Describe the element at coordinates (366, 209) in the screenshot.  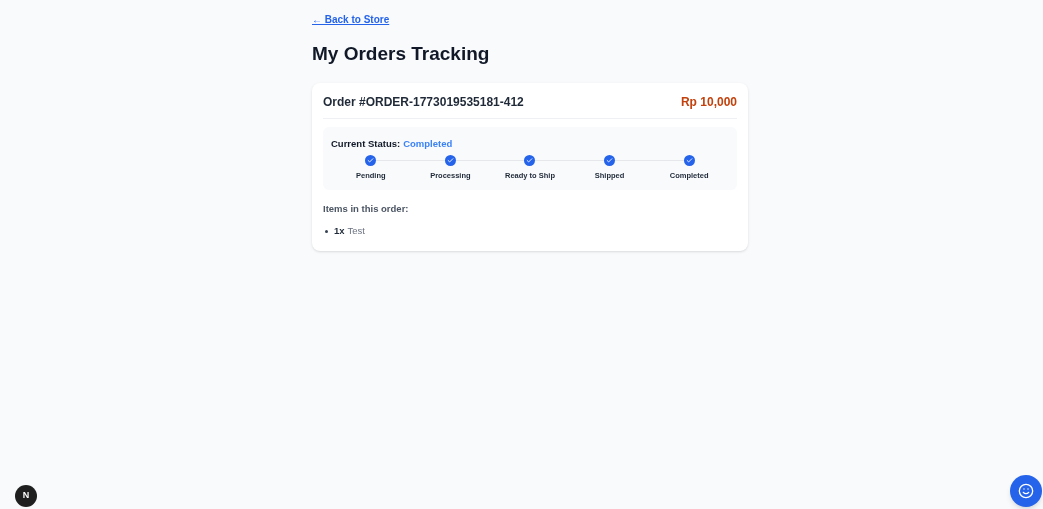
I see `items-heading: Items in this order:` at that location.